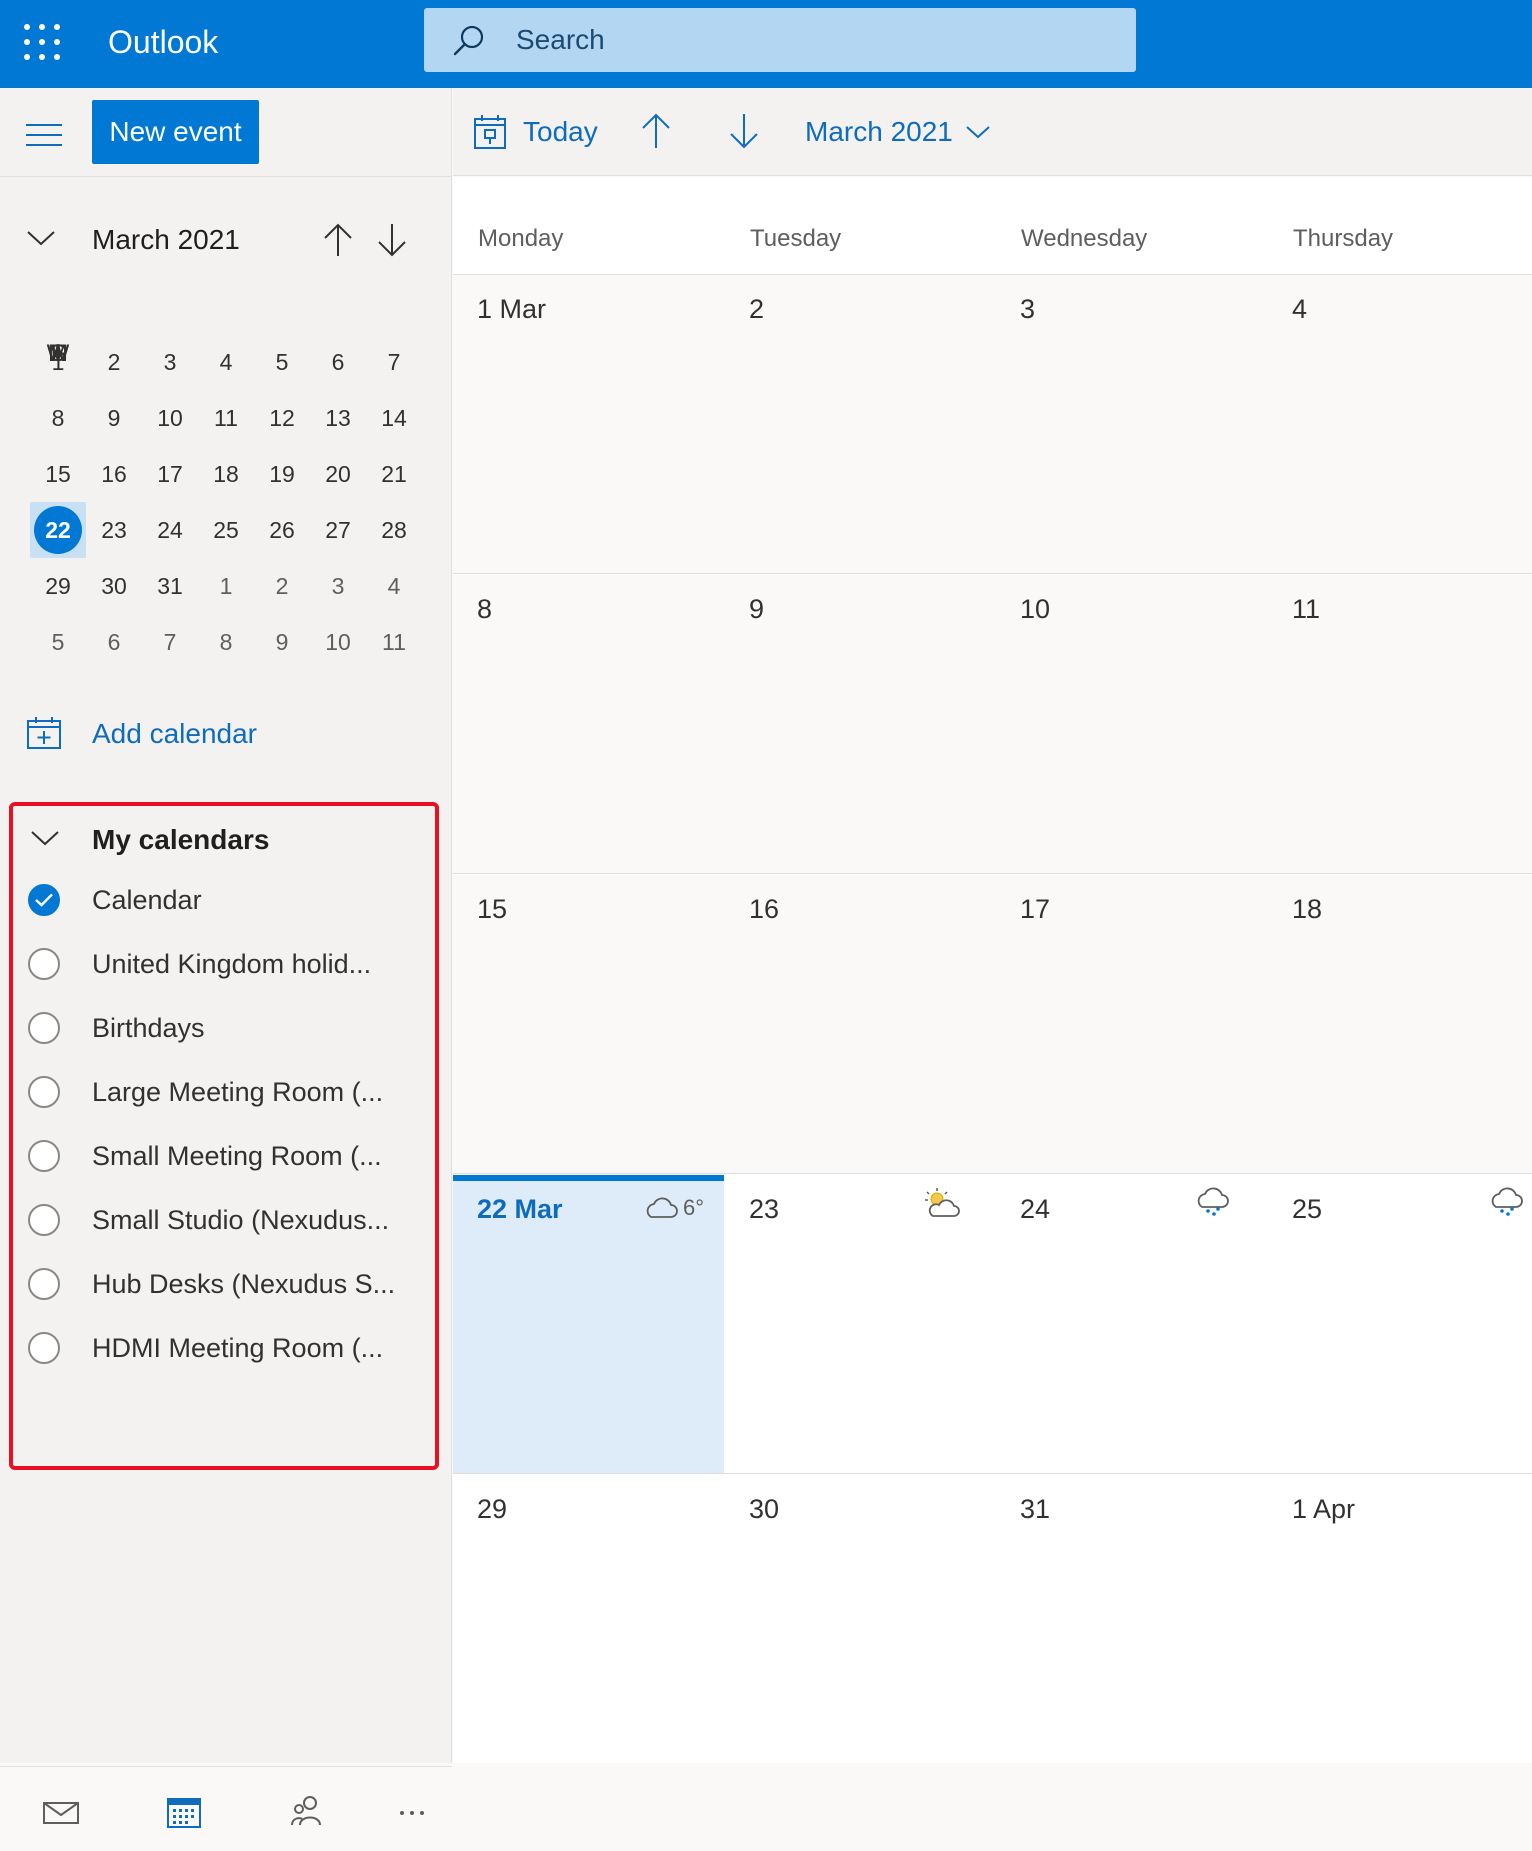 The image size is (1532, 1851). I want to click on mini-day-selected: 22, so click(58, 530).